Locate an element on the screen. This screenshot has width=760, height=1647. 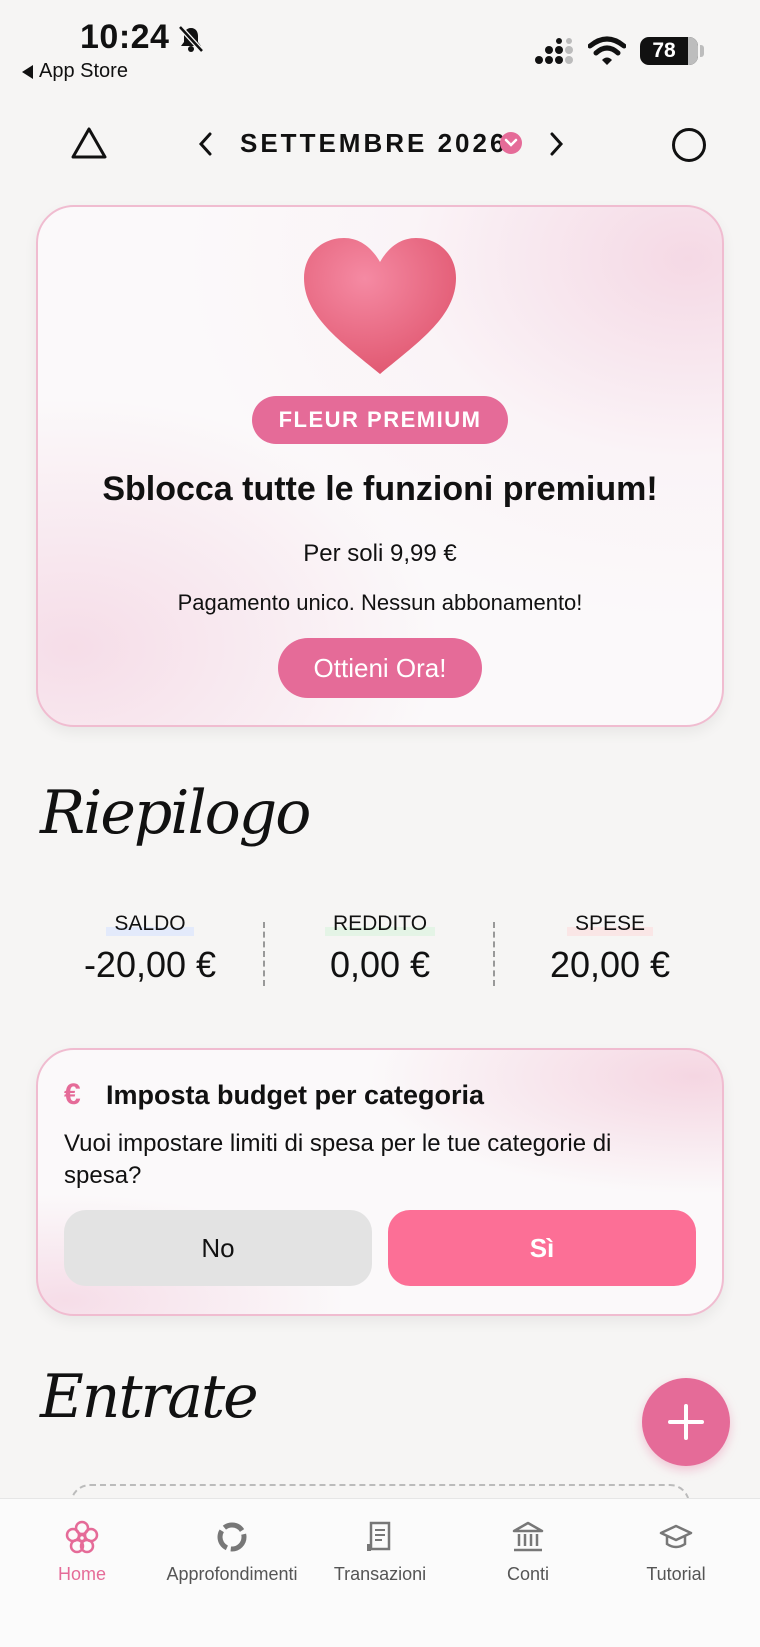
add-button is located at coordinates (686, 1422).